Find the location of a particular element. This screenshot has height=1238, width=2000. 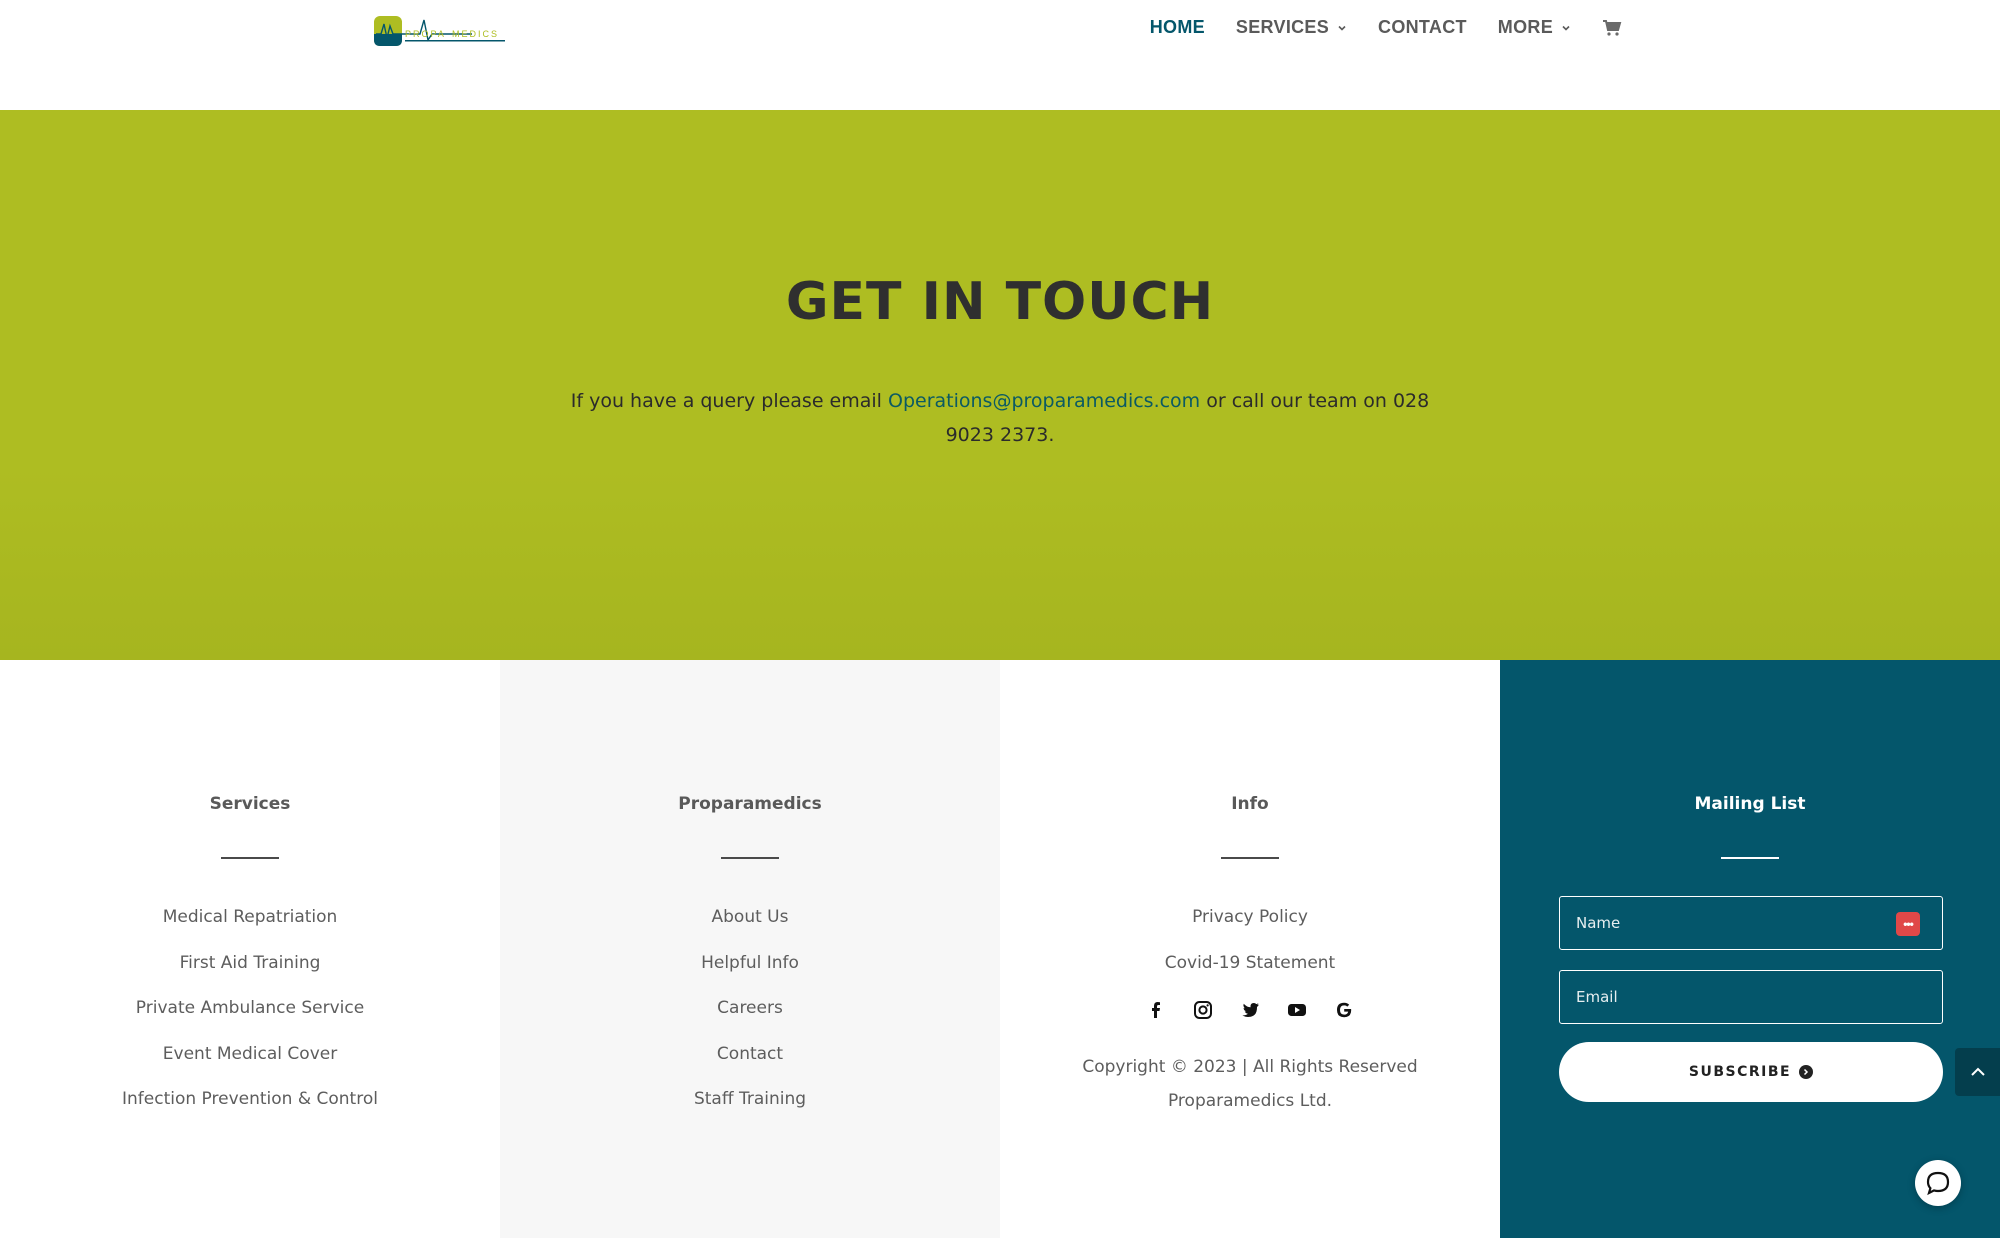

name-field is located at coordinates (1751, 923).